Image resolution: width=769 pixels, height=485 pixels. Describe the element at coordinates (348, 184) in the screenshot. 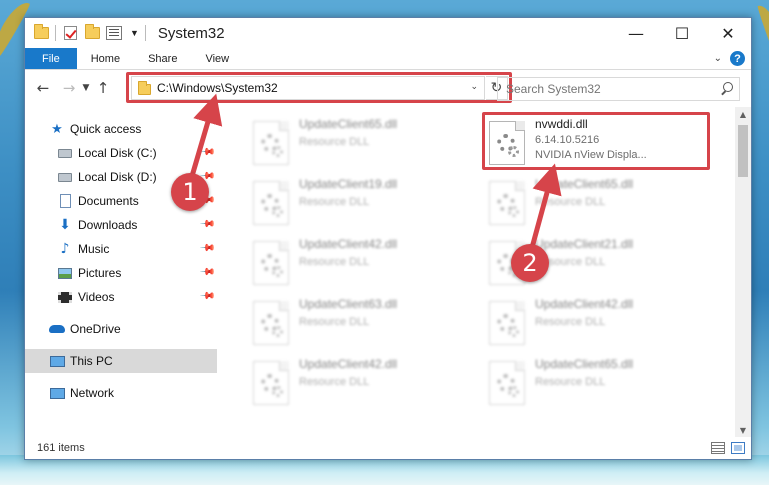

I see `file-name: UpdateClient19.dll` at that location.